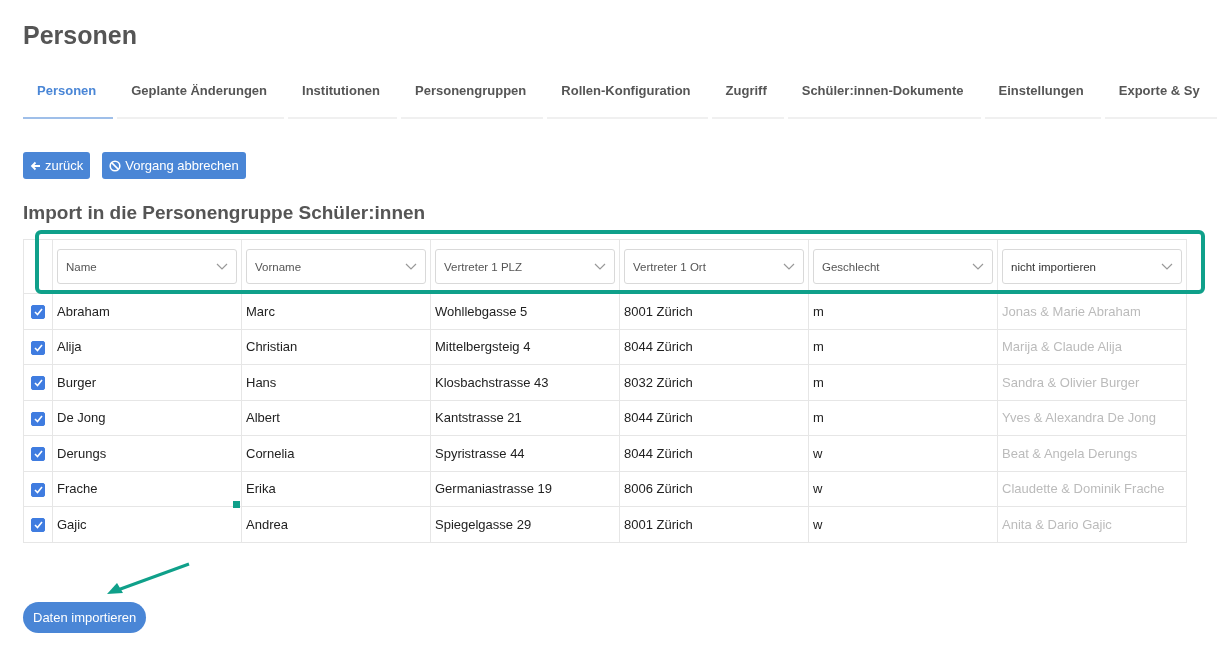 The width and height of the screenshot is (1222, 650). What do you see at coordinates (147, 524) in the screenshot?
I see `table-cell: Gajic` at bounding box center [147, 524].